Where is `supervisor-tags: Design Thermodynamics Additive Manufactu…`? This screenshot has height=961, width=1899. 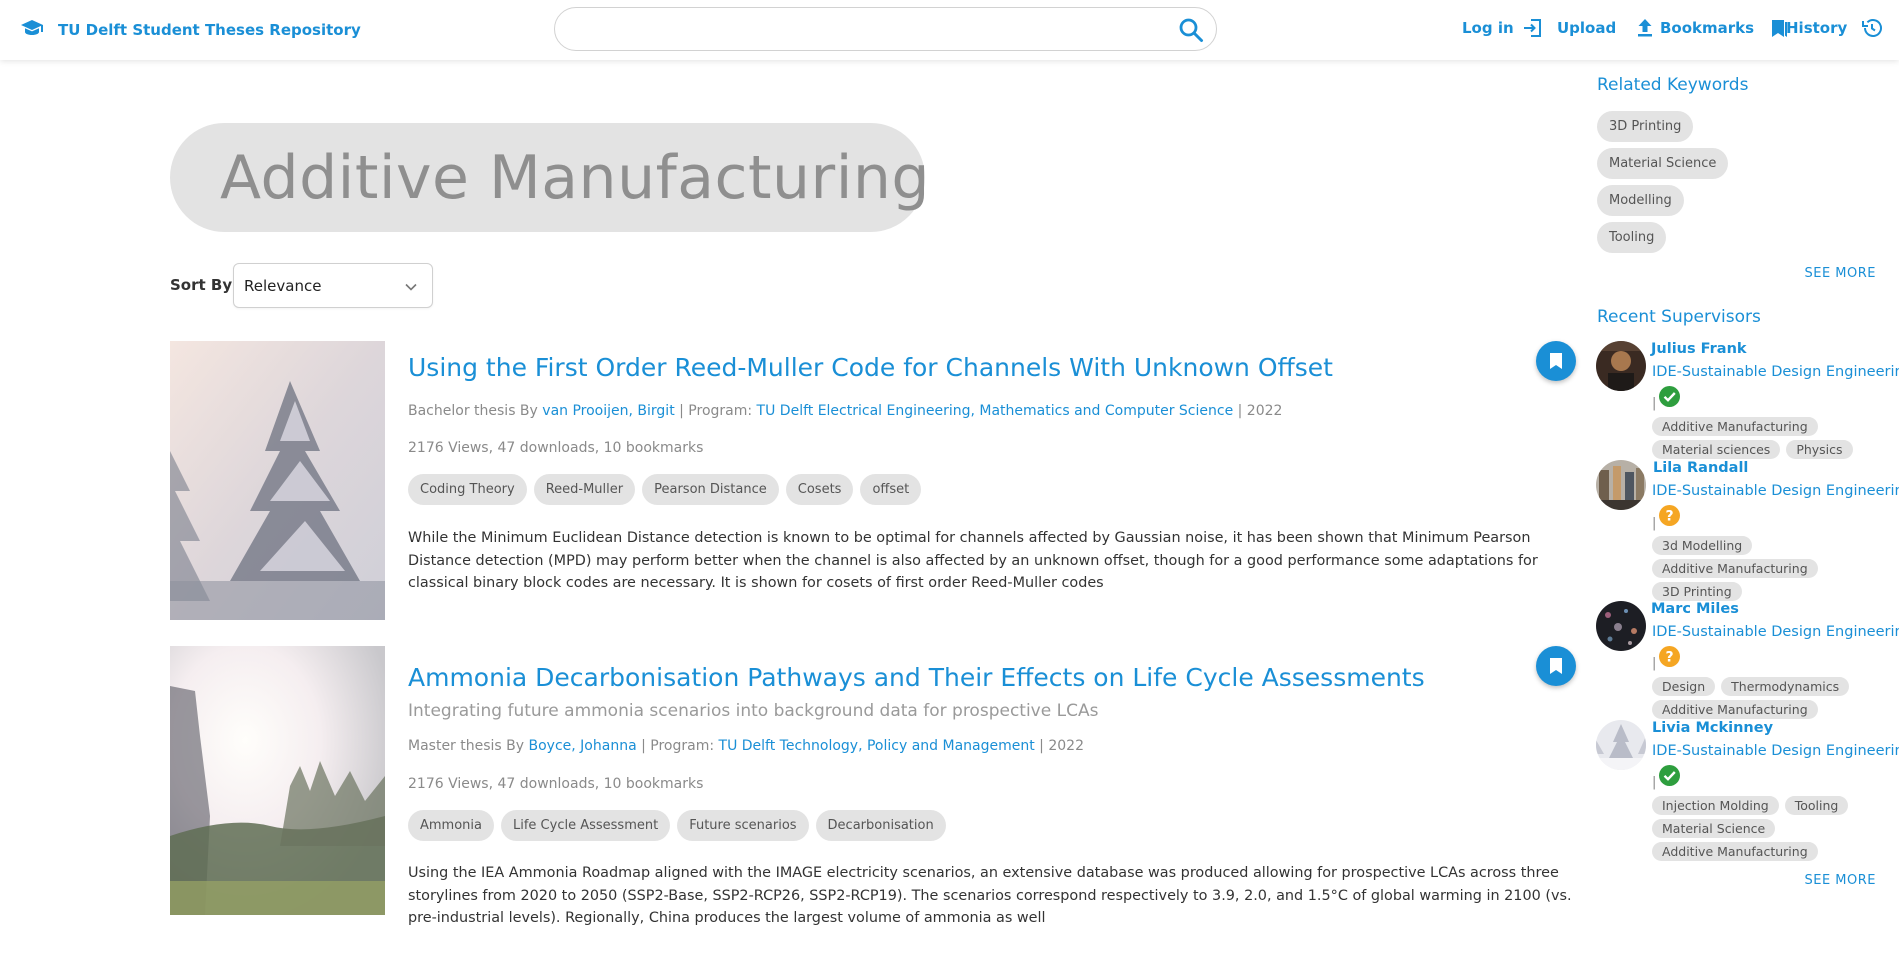 supervisor-tags: Design Thermodynamics Additive Manufactu… is located at coordinates (1772, 698).